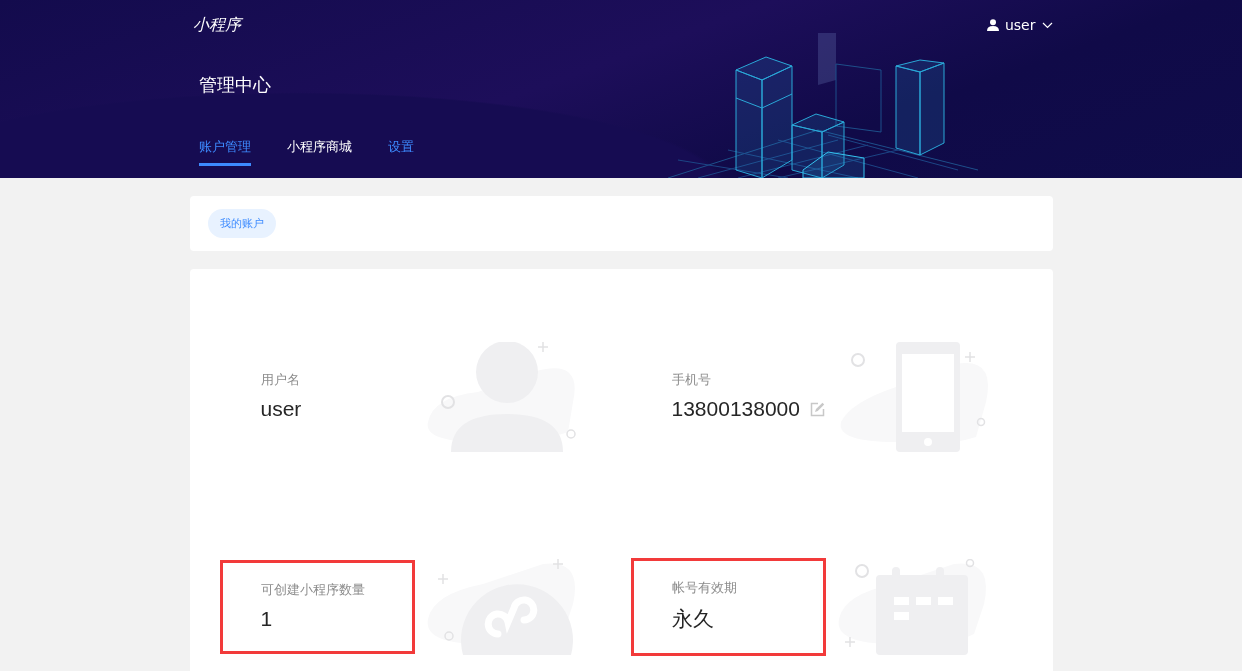 The height and width of the screenshot is (671, 1242). Describe the element at coordinates (280, 380) in the screenshot. I see `field-label: 用户名` at that location.